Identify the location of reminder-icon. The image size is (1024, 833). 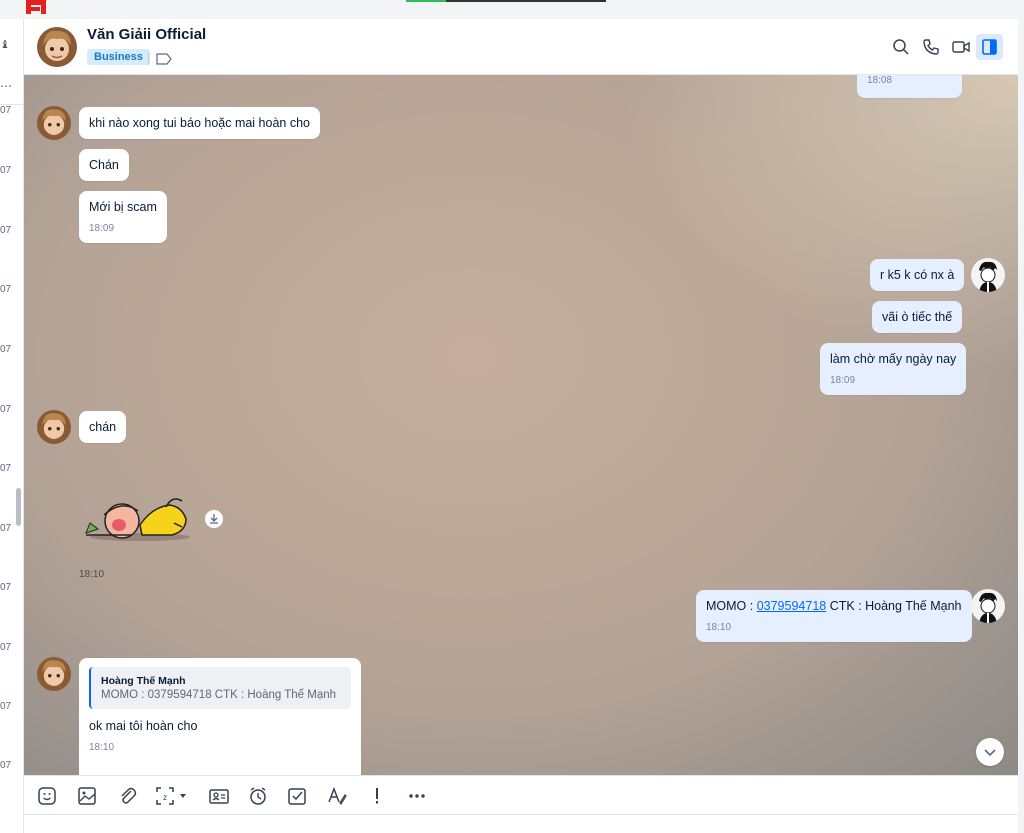
(258, 796).